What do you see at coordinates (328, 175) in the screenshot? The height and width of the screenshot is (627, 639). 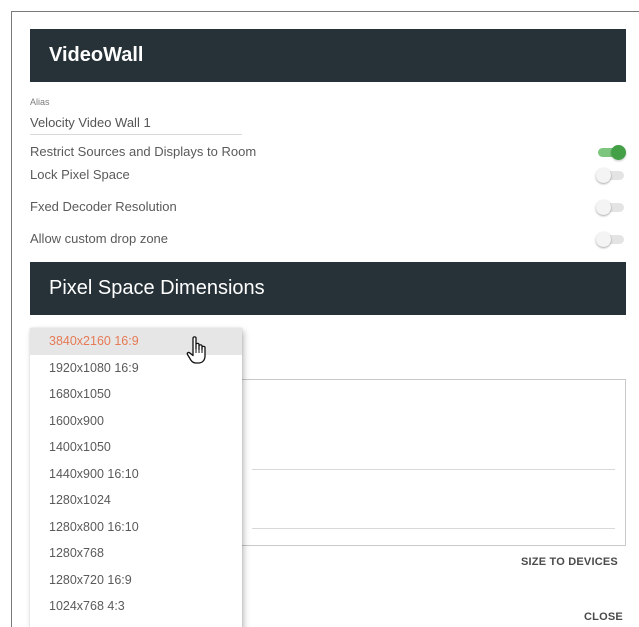 I see `toggle-row-lock-pixel-space: Lock Pixel Space` at bounding box center [328, 175].